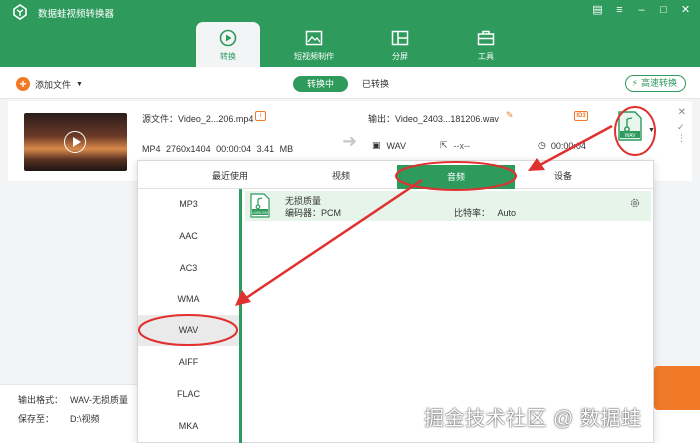 The image size is (700, 443). I want to click on output-format-field-label: 输出格式：, so click(41, 400).